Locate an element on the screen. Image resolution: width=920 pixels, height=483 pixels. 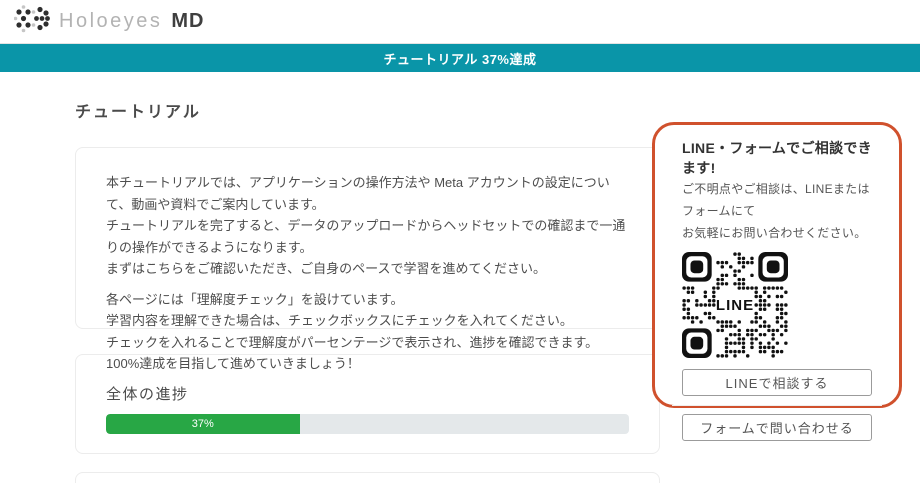
progress-bar-track: 37% is located at coordinates (367, 424).